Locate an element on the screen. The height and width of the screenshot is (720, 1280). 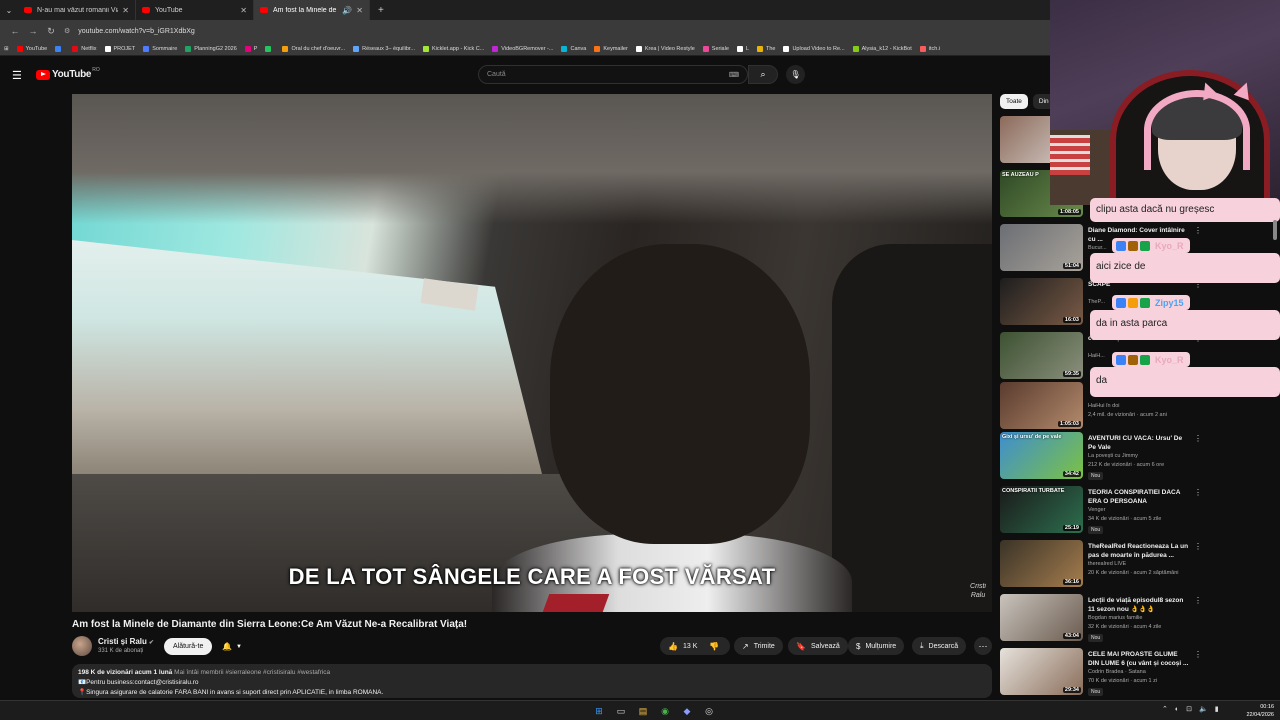
tray-chevron-icon: ⌃ is located at coordinates (1165, 709).